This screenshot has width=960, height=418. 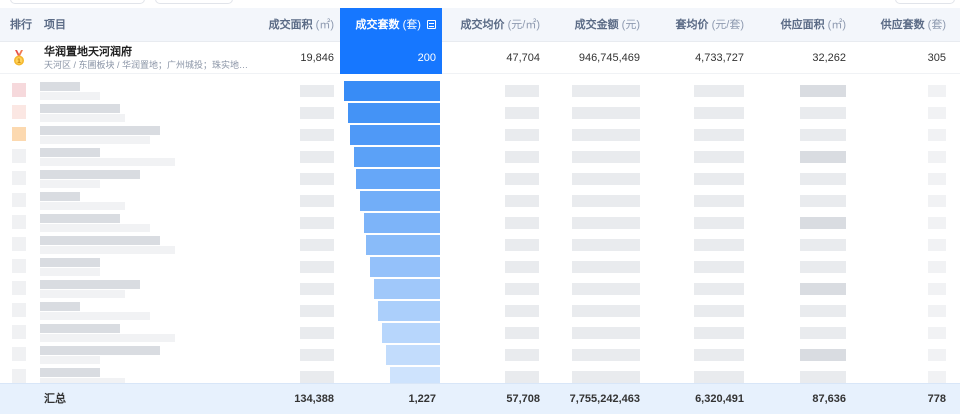 I want to click on column-label: 套均价, so click(x=692, y=25).